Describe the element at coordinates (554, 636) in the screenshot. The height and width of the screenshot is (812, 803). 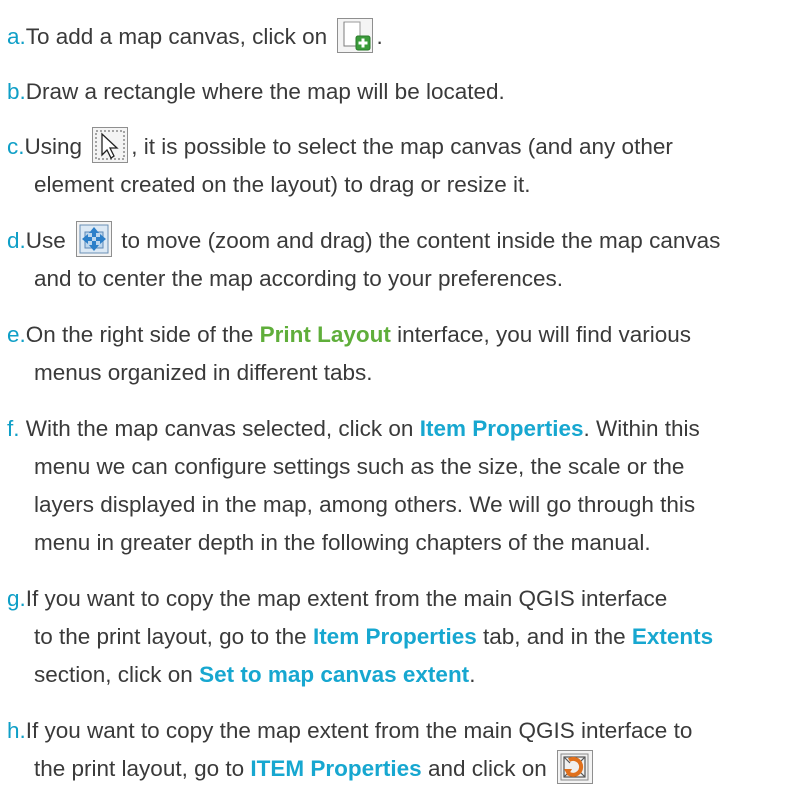
I see `item-text: tab, and in the` at that location.